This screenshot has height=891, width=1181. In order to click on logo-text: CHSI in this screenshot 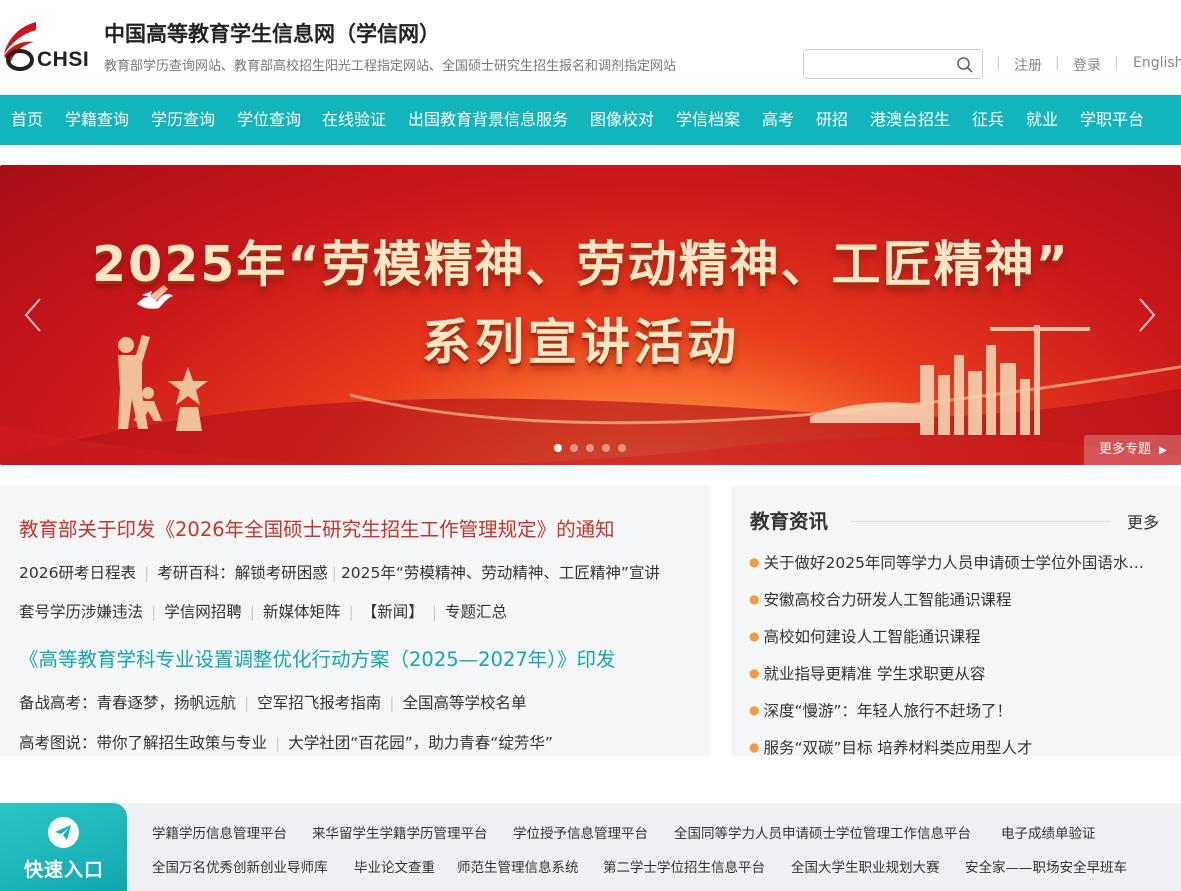, I will do `click(63, 59)`.